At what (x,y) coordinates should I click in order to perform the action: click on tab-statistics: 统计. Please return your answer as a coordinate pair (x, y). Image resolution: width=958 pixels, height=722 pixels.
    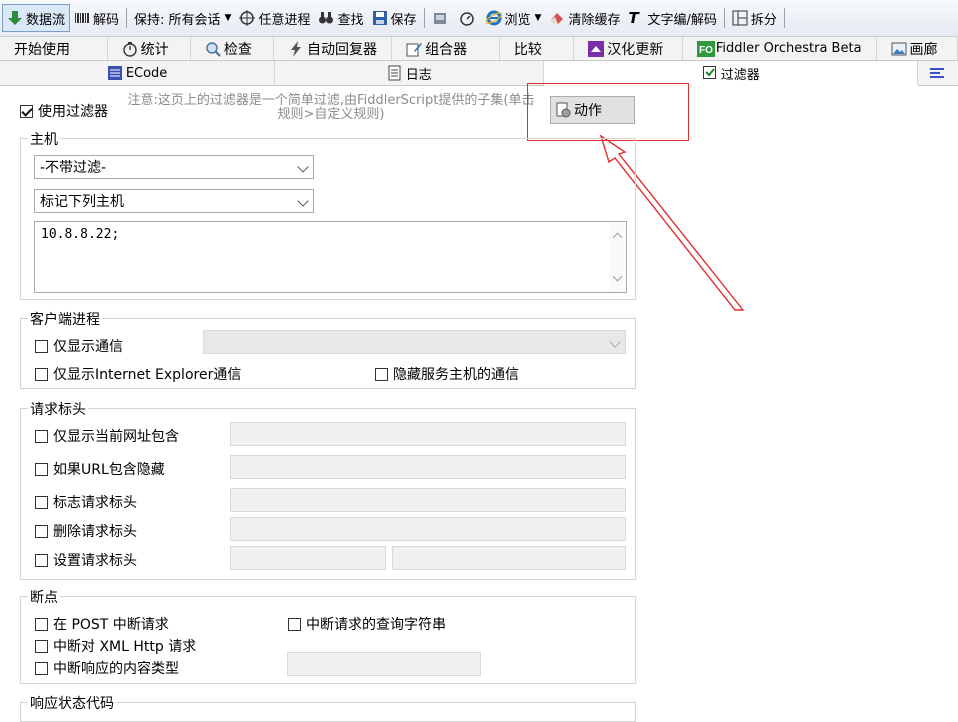
    Looking at the image, I should click on (149, 48).